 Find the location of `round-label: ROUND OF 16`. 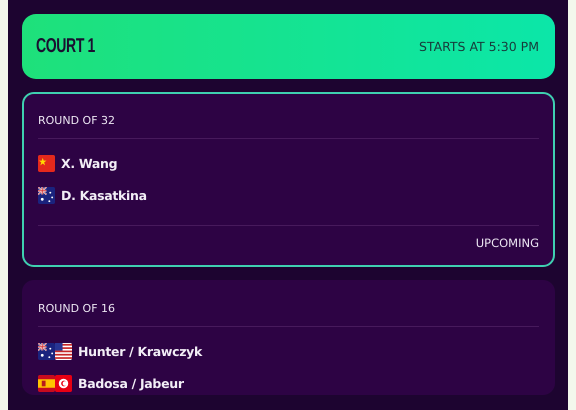

round-label: ROUND OF 16 is located at coordinates (77, 308).